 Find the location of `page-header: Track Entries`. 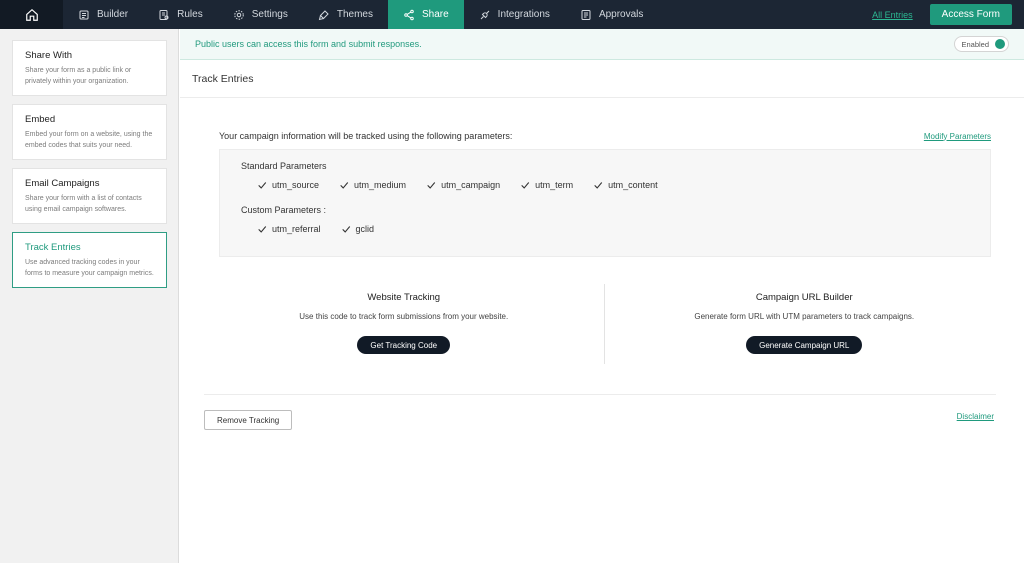

page-header: Track Entries is located at coordinates (602, 79).